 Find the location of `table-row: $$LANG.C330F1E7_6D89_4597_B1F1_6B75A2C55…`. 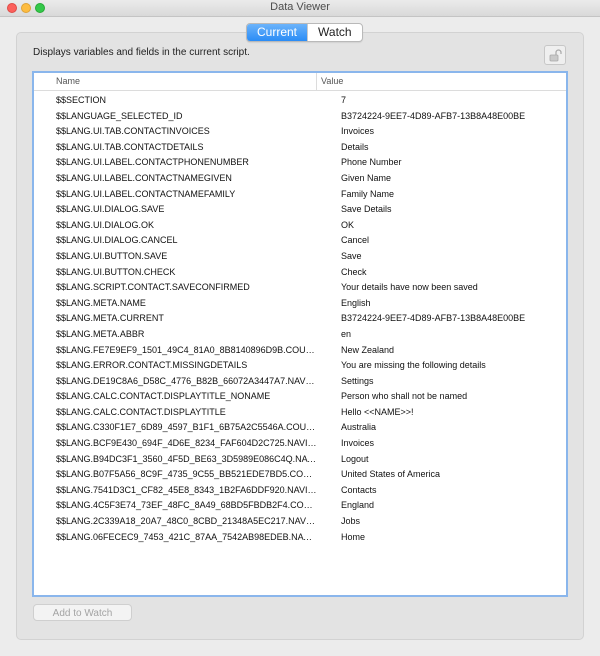

table-row: $$LANG.C330F1E7_6D89_4597_B1F1_6B75A2C55… is located at coordinates (300, 428).